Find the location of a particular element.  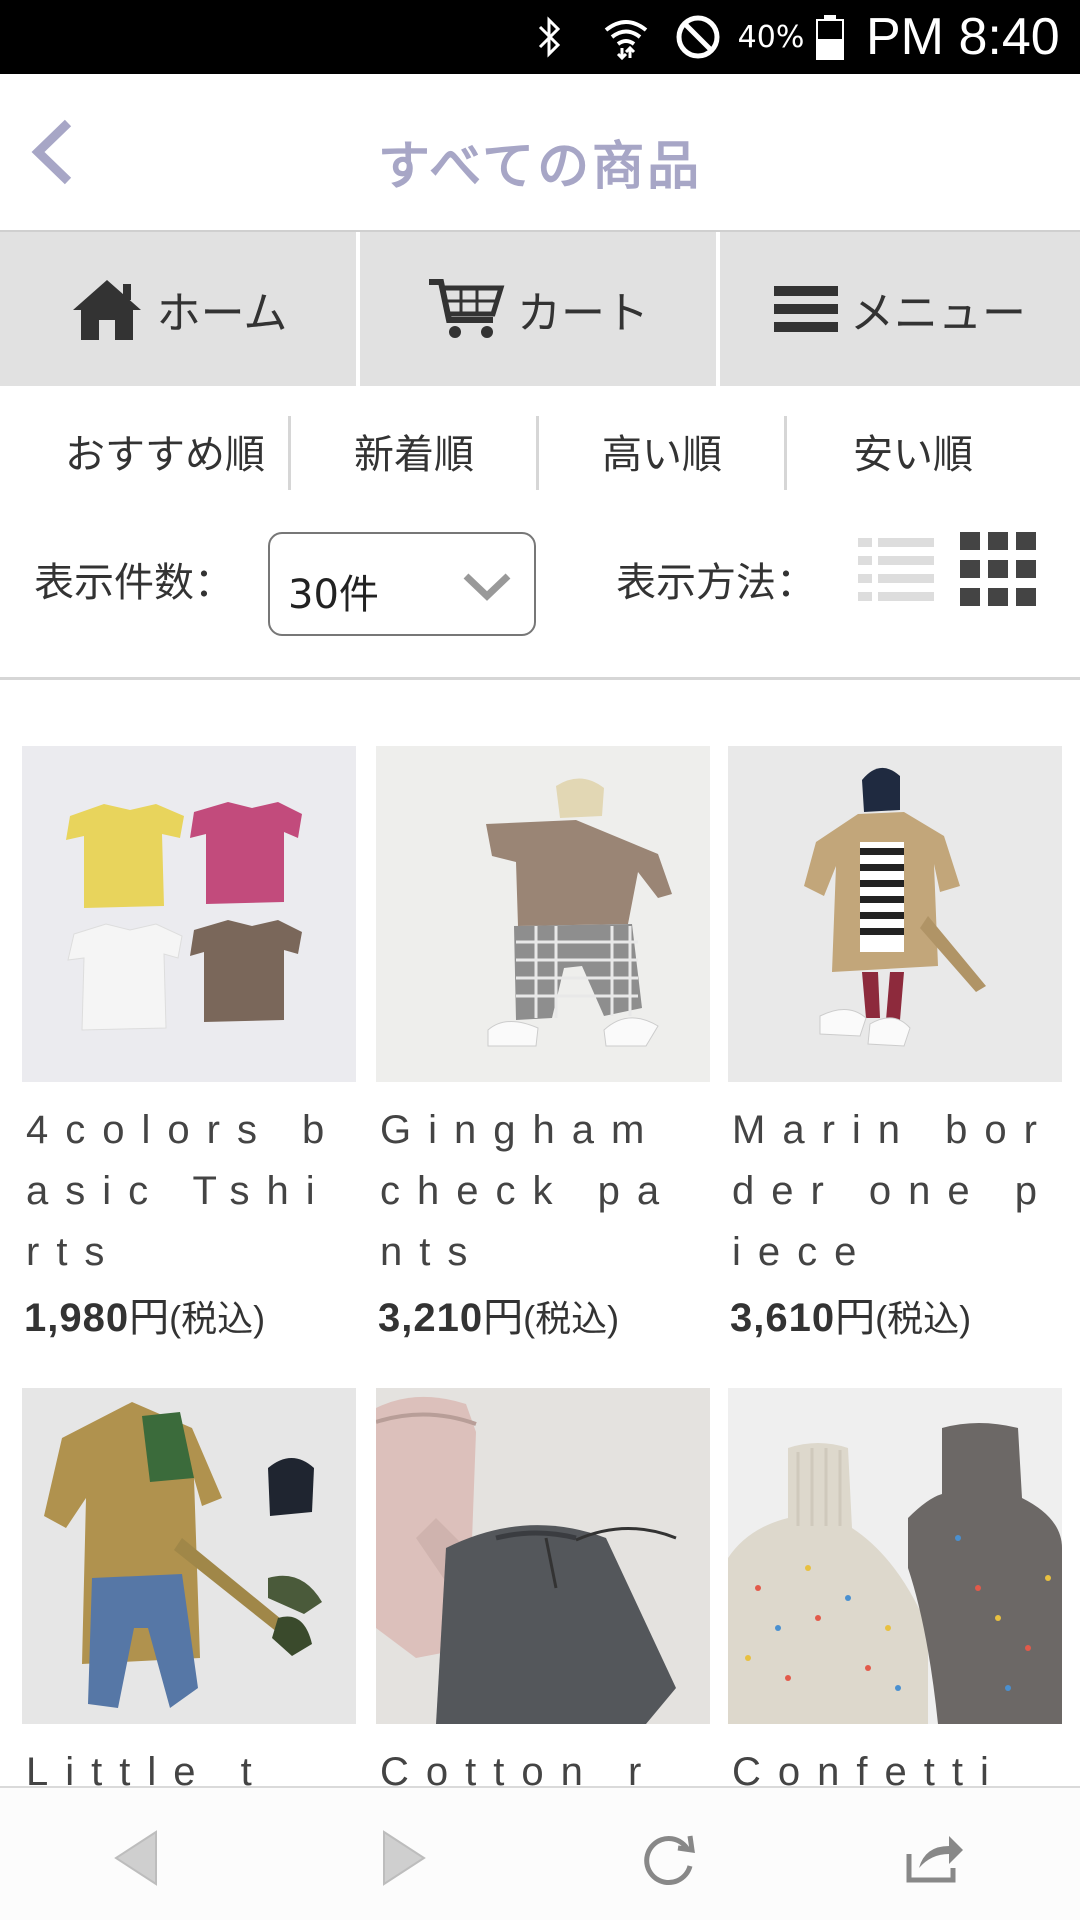

product-card: Marin border one piece 3,610円(税込) is located at coordinates (895, 1044).